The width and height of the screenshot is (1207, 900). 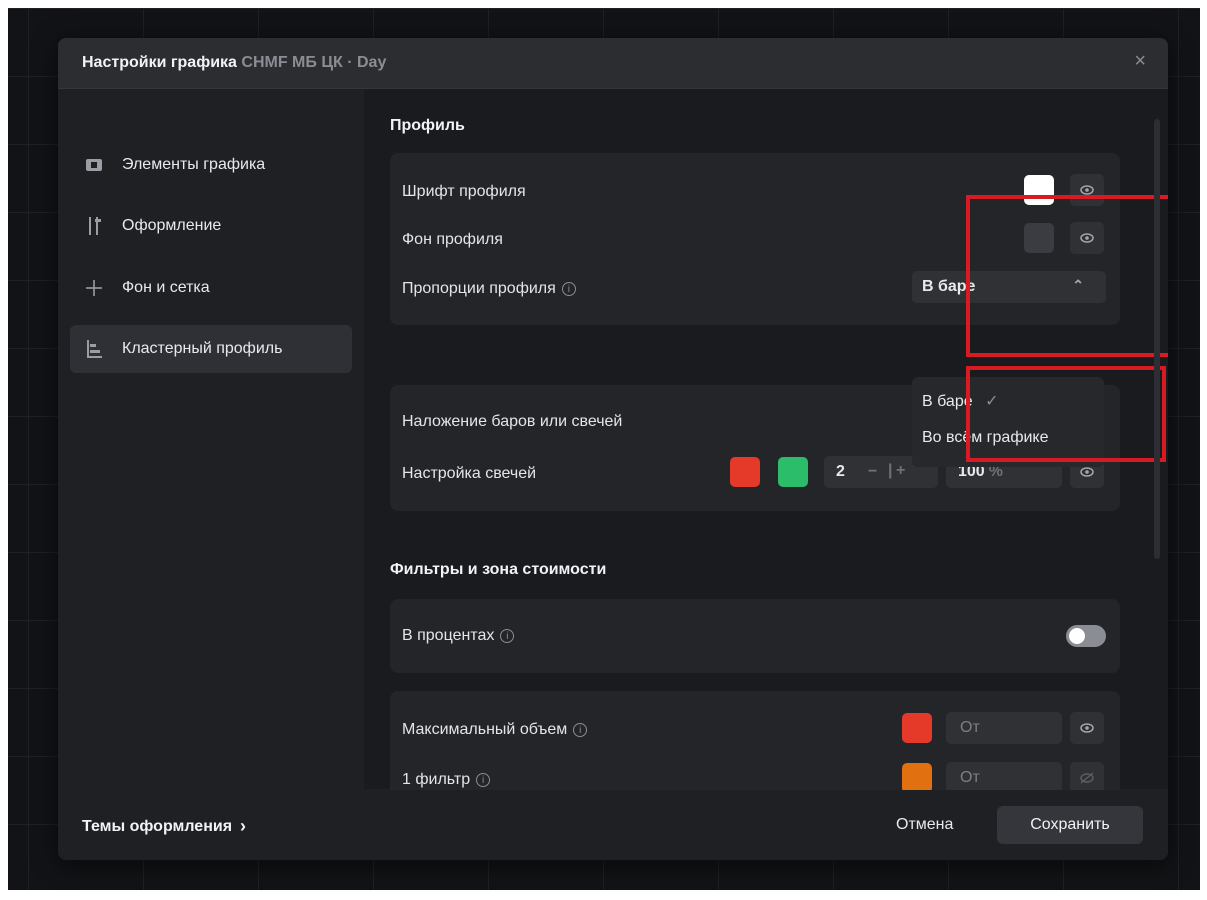 I want to click on save-button: Сохранить, so click(x=1070, y=825).